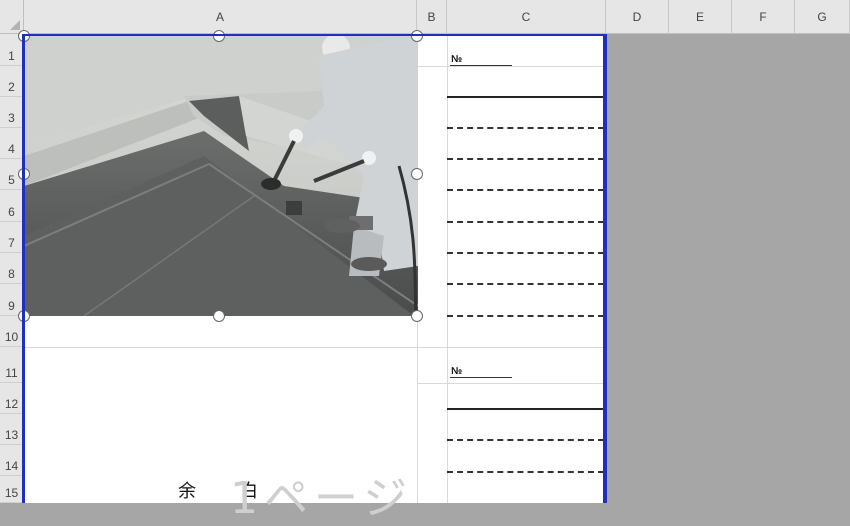 The image size is (850, 526). What do you see at coordinates (12, 112) in the screenshot?
I see `row-header-3: 3` at bounding box center [12, 112].